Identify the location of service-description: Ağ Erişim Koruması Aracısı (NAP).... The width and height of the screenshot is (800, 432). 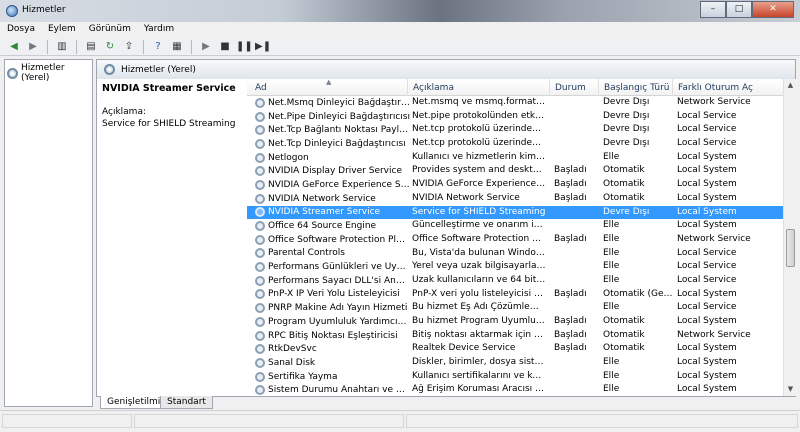
(479, 389).